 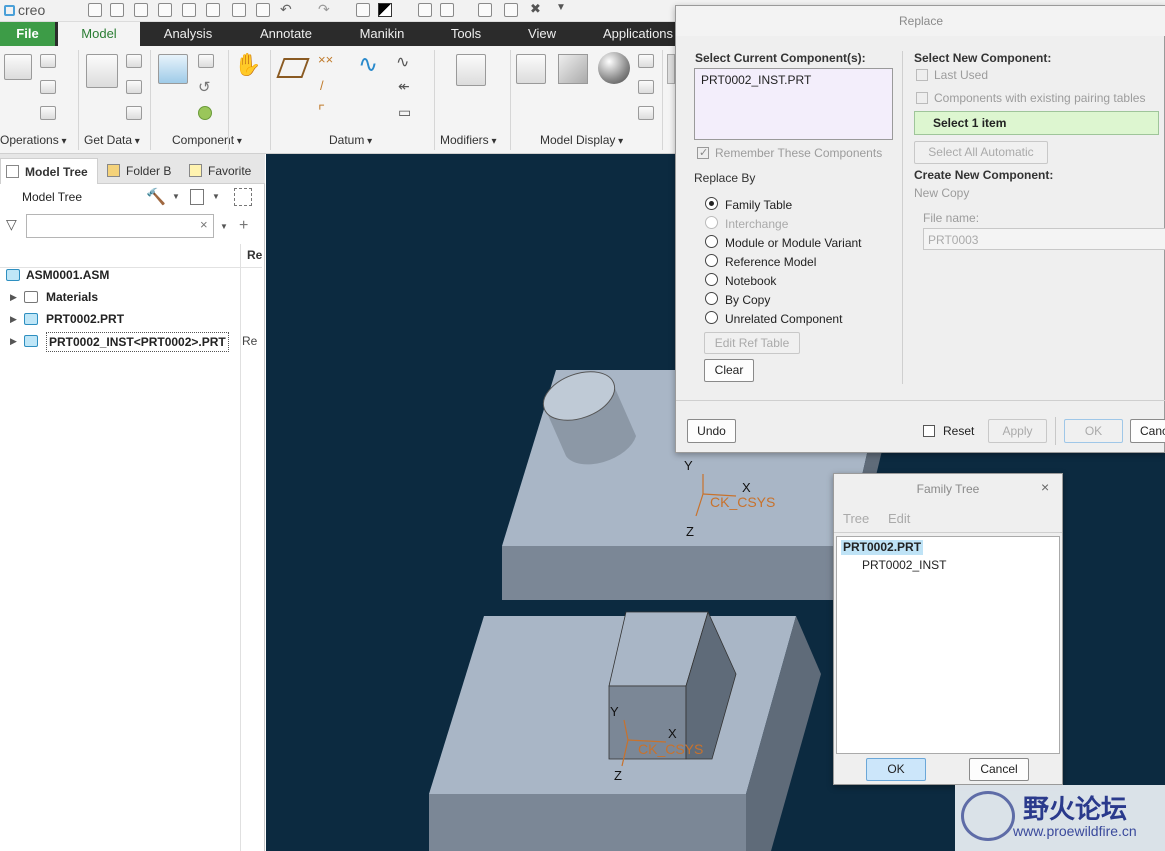 I want to click on new-file-icon, so click(x=95, y=10).